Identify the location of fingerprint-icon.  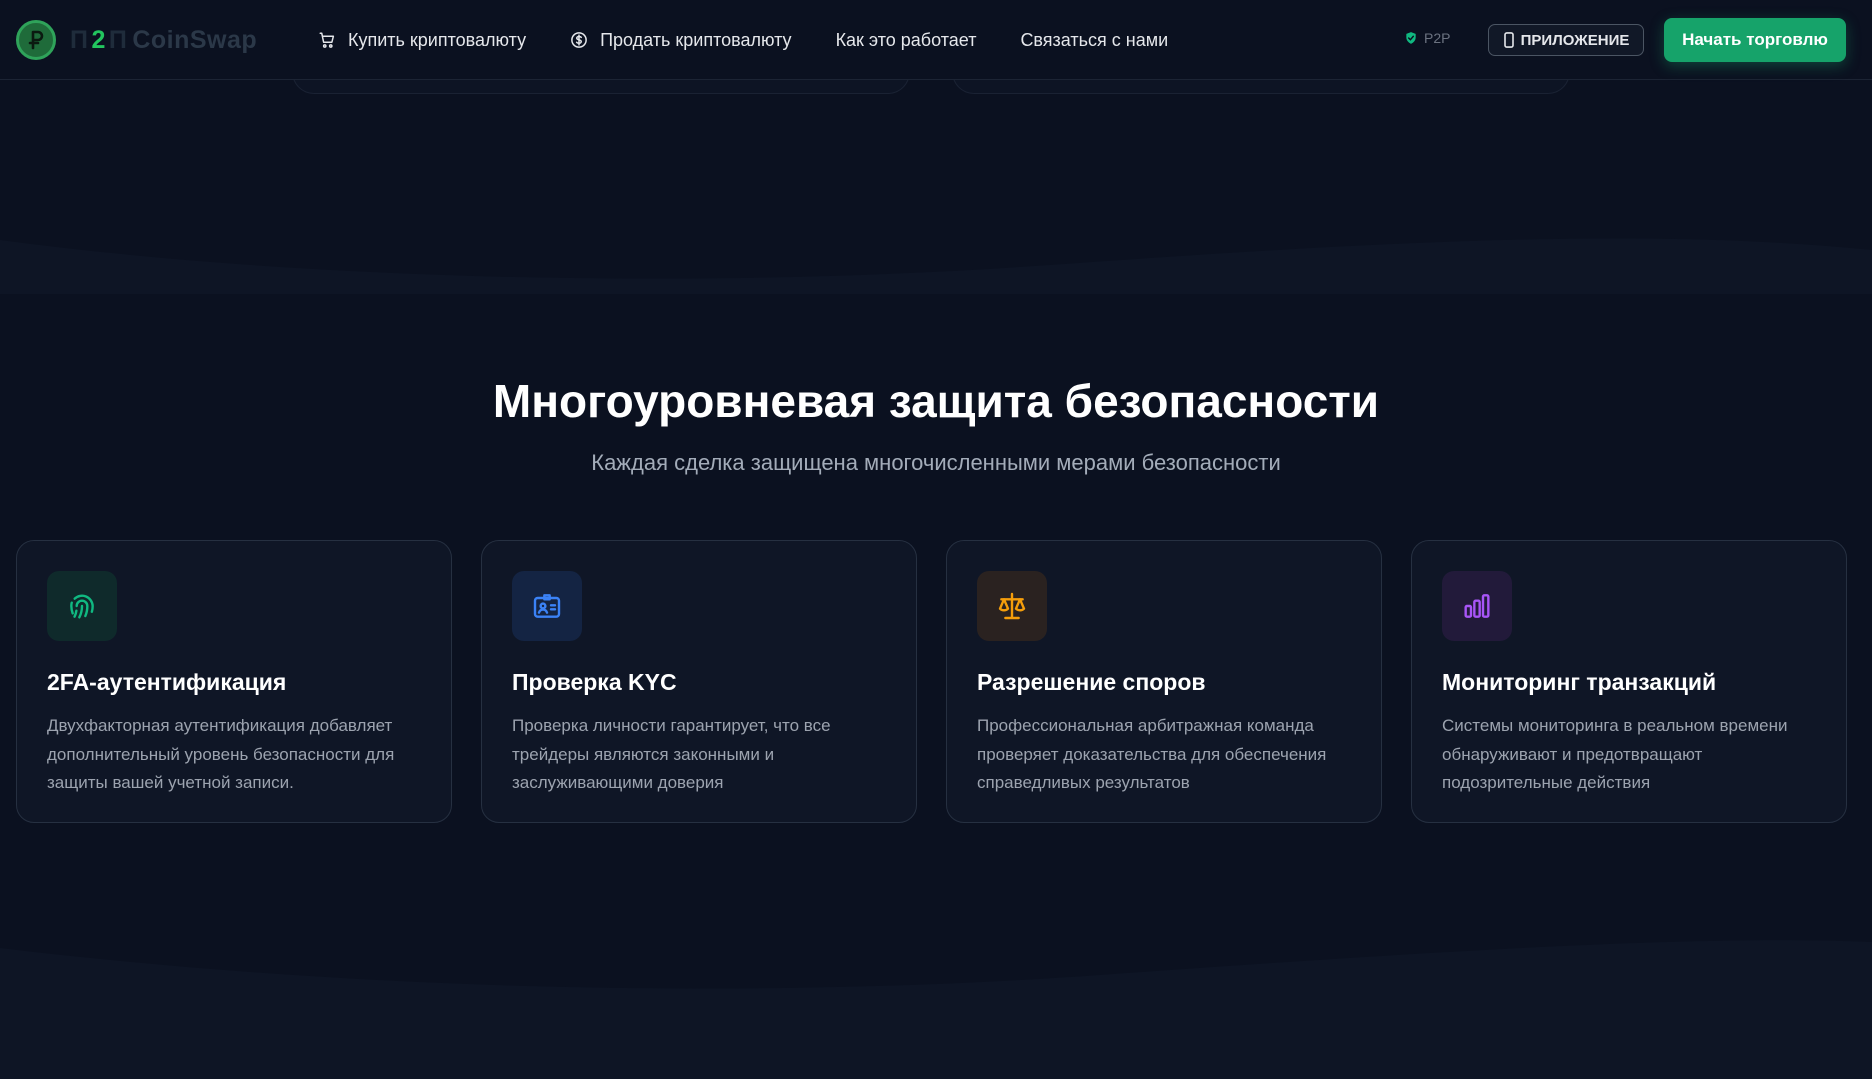
(82, 606).